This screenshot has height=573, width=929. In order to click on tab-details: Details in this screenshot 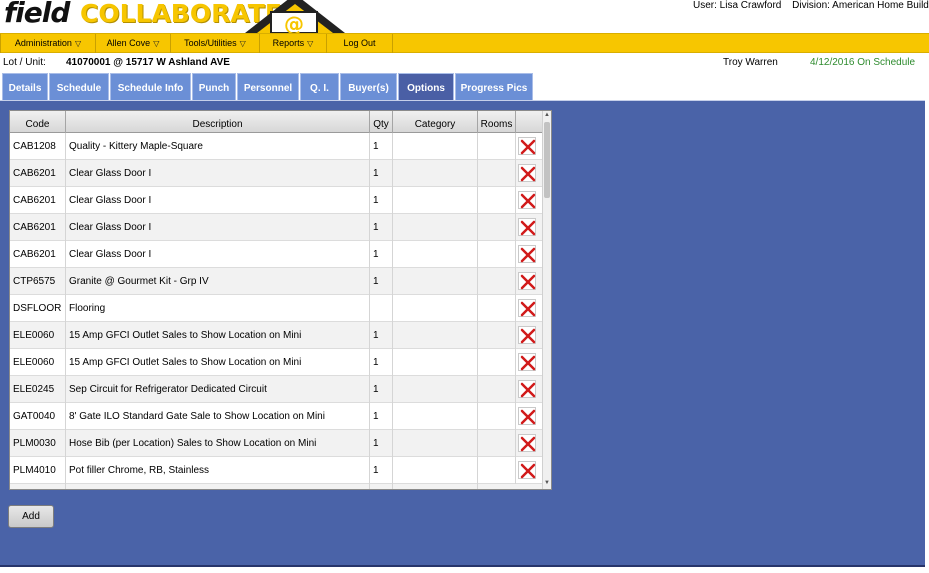, I will do `click(25, 86)`.